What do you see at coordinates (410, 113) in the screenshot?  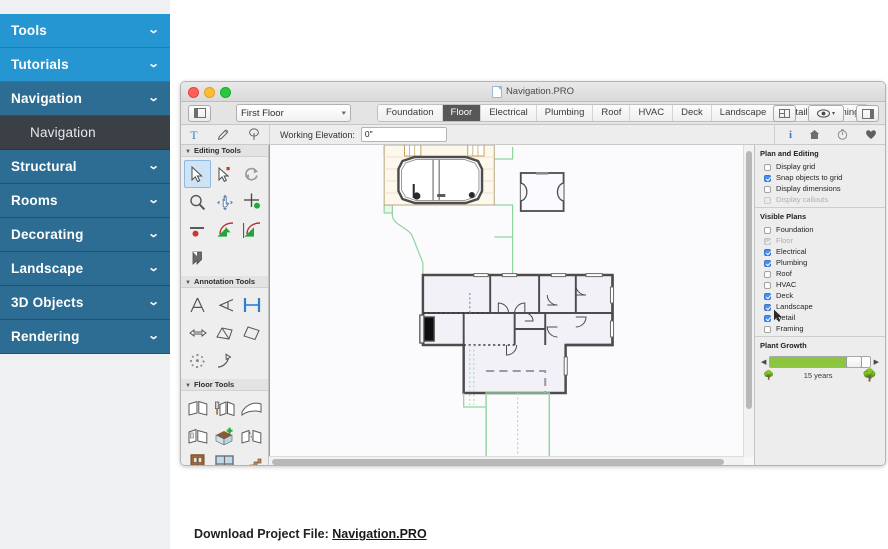 I see `tab-foundation: Foundation` at bounding box center [410, 113].